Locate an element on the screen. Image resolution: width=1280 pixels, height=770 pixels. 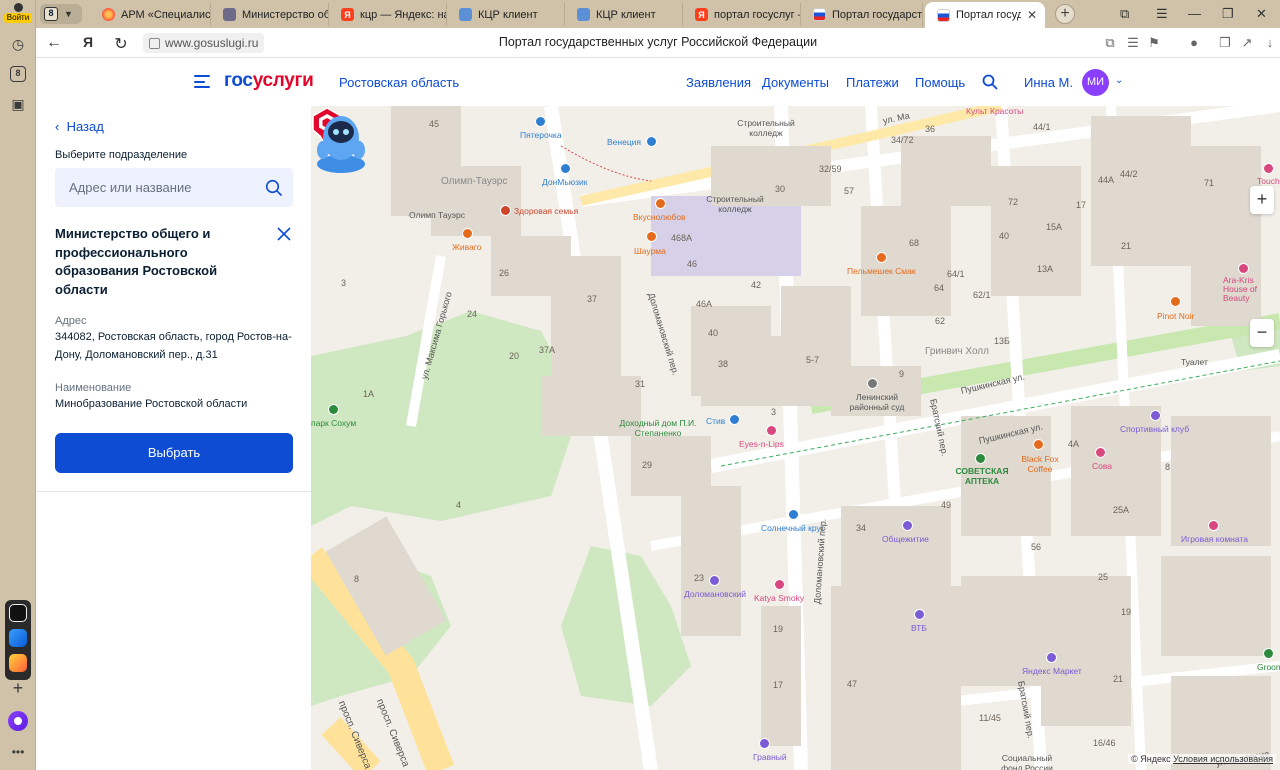
tabs-icon: 8 is located at coordinates (18, 74).